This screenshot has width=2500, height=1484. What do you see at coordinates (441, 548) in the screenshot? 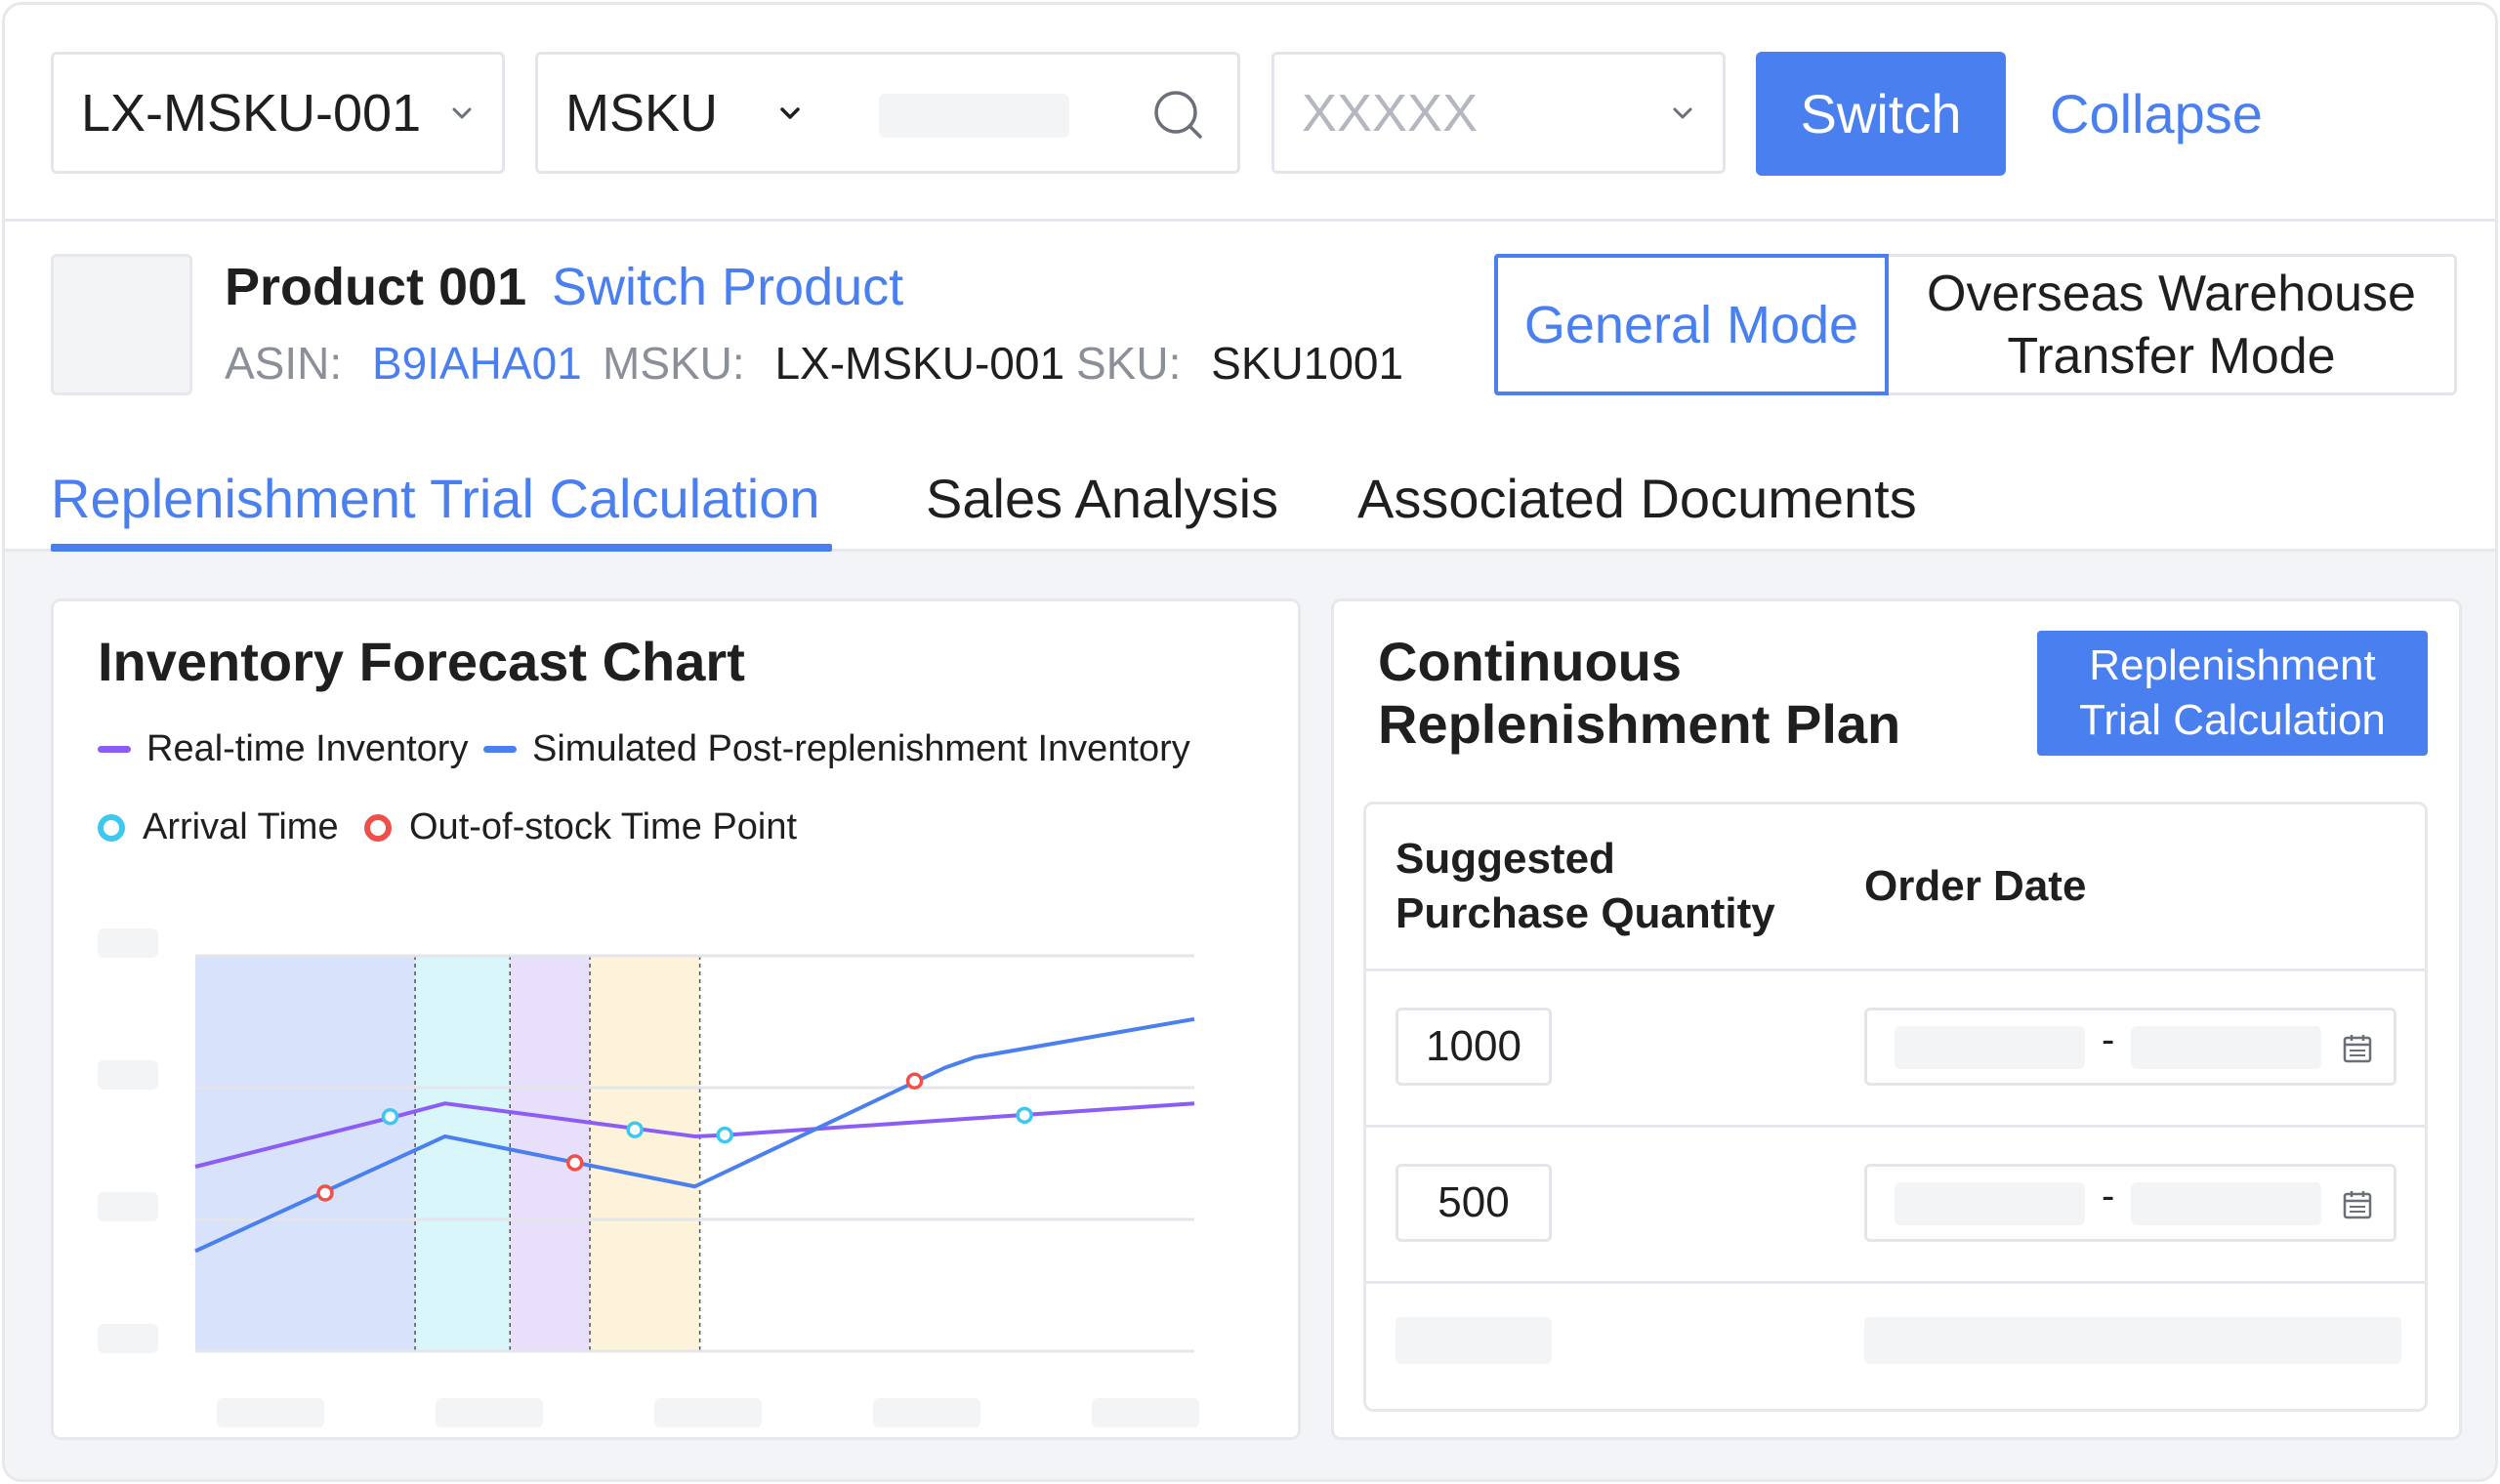
I see `active-tab-indicator` at bounding box center [441, 548].